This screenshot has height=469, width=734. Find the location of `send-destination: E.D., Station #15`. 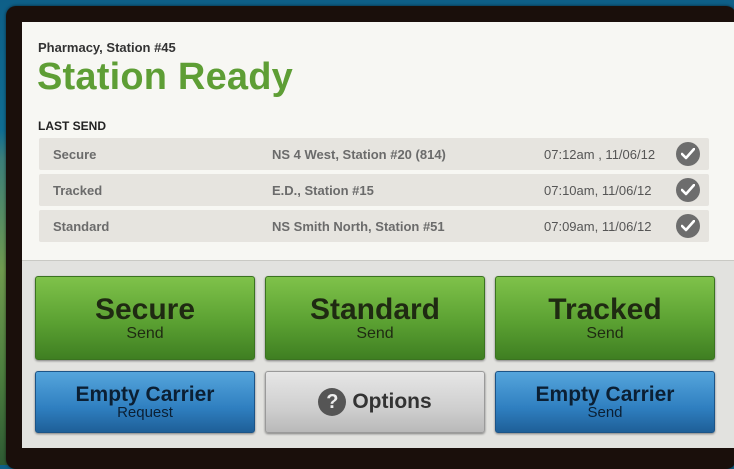

send-destination: E.D., Station #15 is located at coordinates (323, 190).